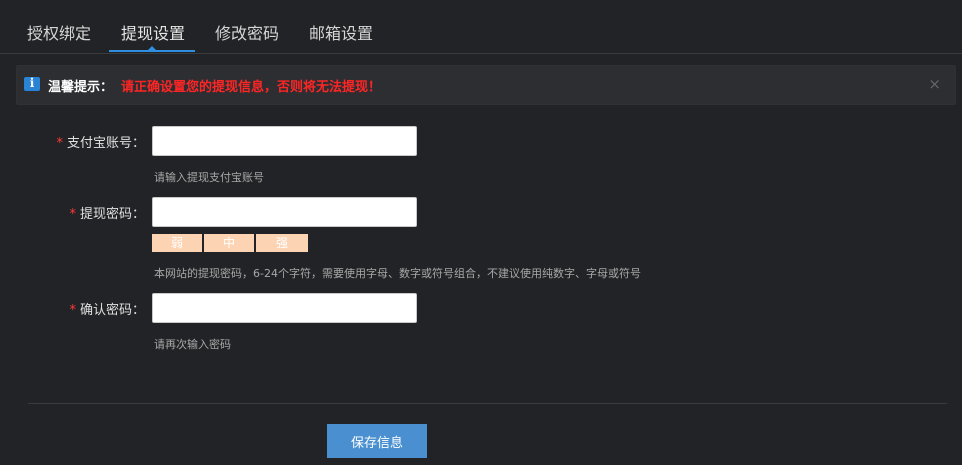  Describe the element at coordinates (934, 84) in the screenshot. I see `close-icon: ×` at that location.